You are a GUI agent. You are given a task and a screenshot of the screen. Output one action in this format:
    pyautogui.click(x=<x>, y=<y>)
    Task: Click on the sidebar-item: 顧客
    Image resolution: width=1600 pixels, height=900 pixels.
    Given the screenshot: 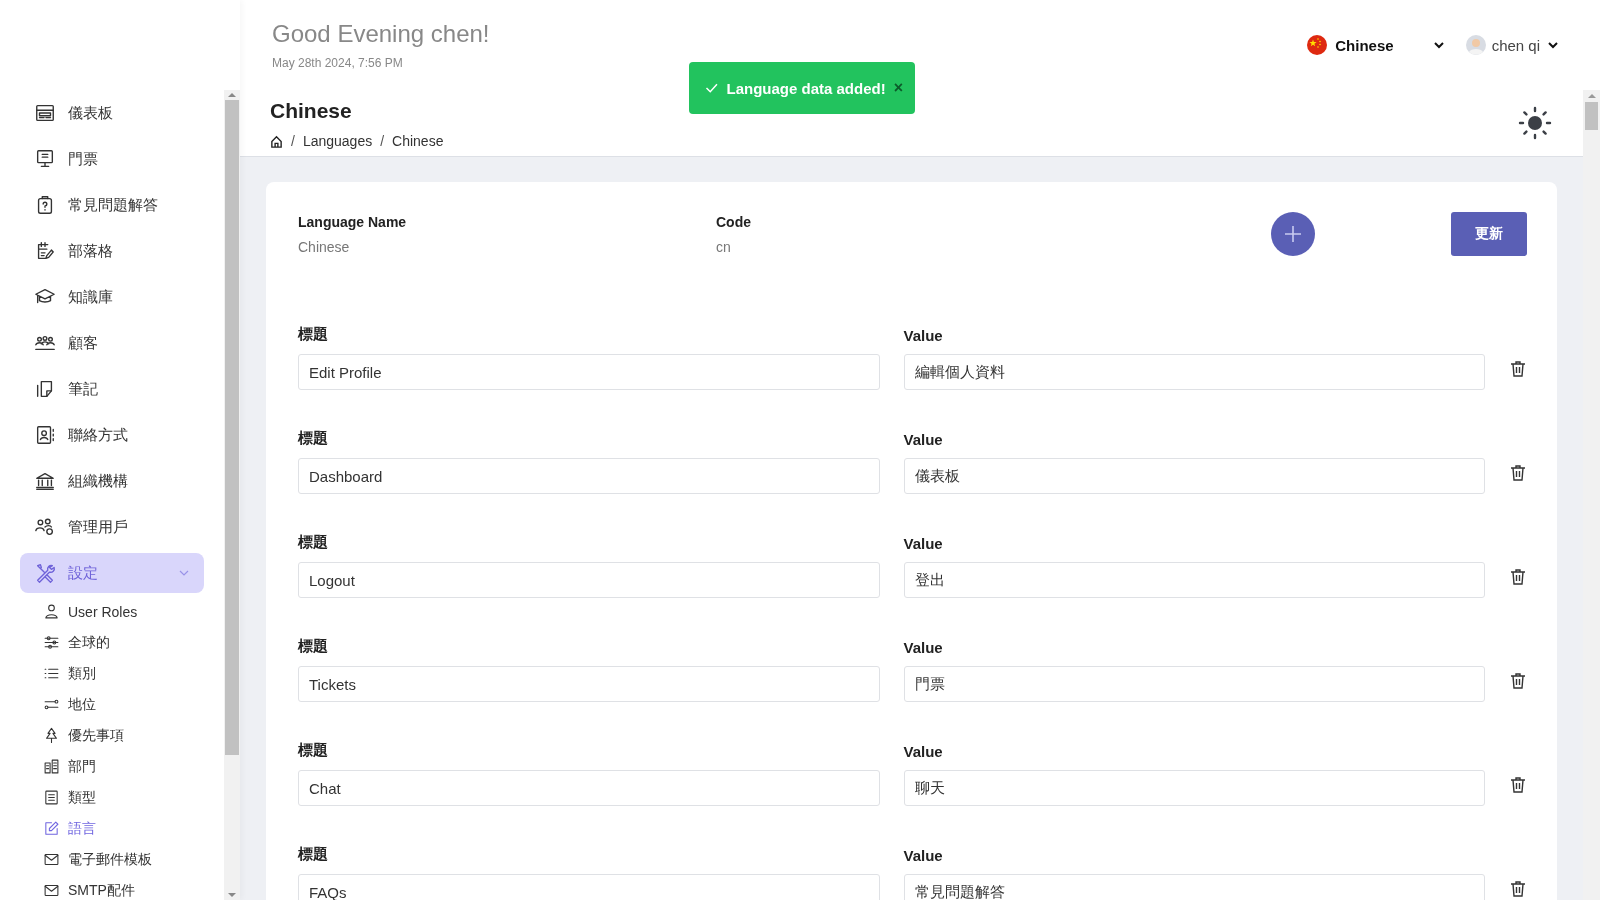 What is the action you would take?
    pyautogui.click(x=112, y=343)
    